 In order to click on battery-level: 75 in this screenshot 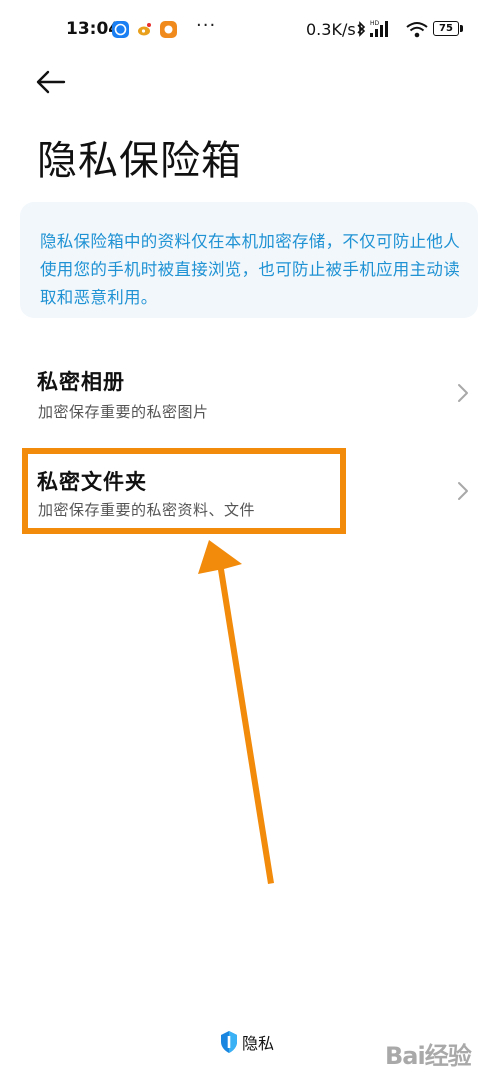, I will do `click(446, 28)`.